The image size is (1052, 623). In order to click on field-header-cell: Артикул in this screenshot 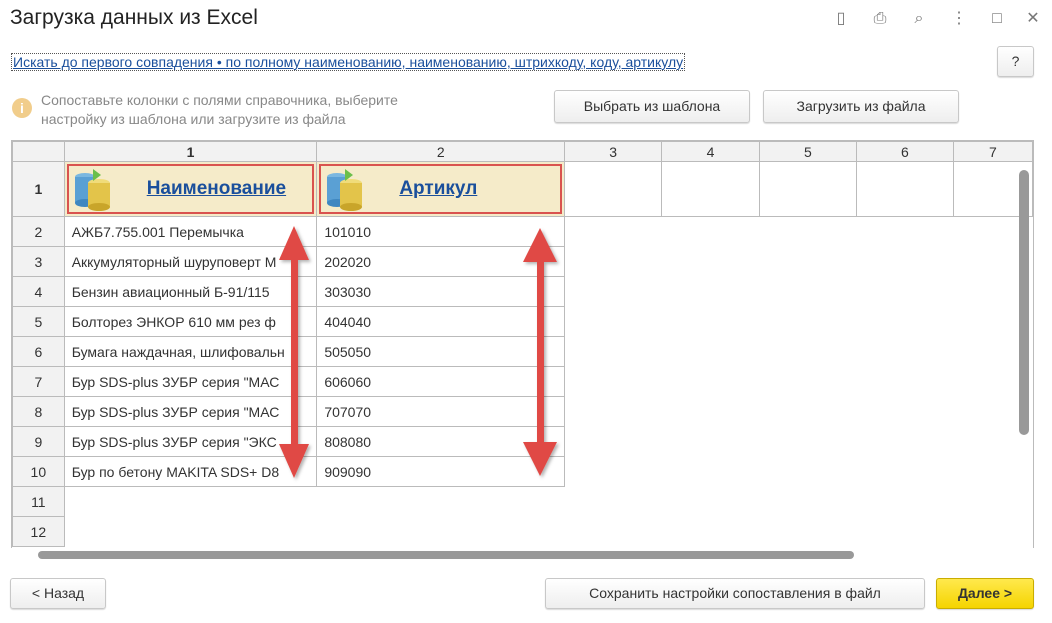, I will do `click(441, 189)`.